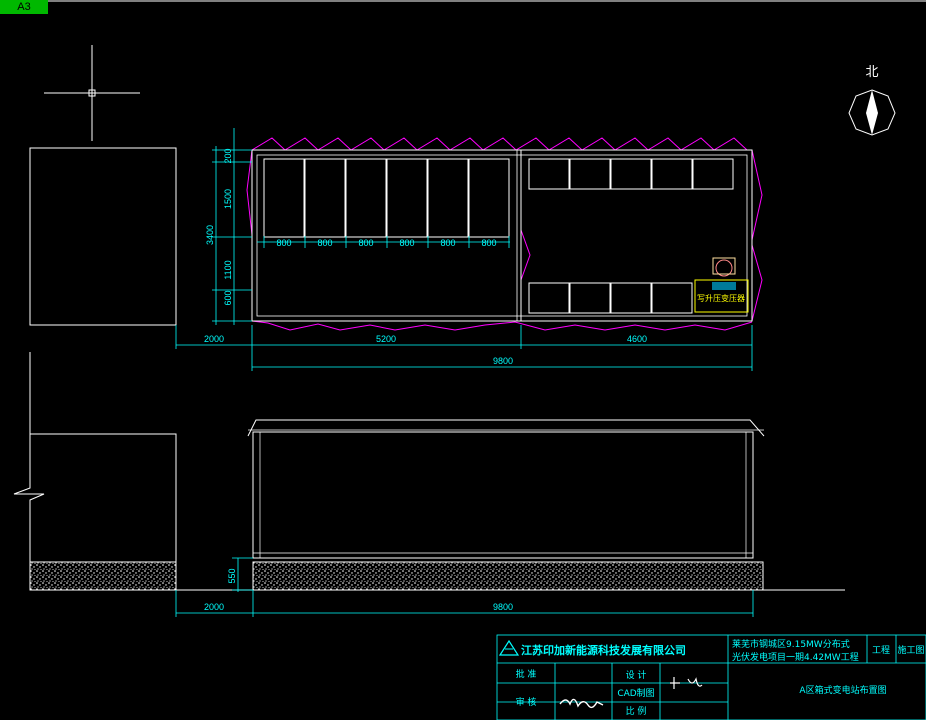 Image resolution: width=926 pixels, height=720 pixels. Describe the element at coordinates (228, 199) in the screenshot. I see `dim-1500: 1500` at that location.